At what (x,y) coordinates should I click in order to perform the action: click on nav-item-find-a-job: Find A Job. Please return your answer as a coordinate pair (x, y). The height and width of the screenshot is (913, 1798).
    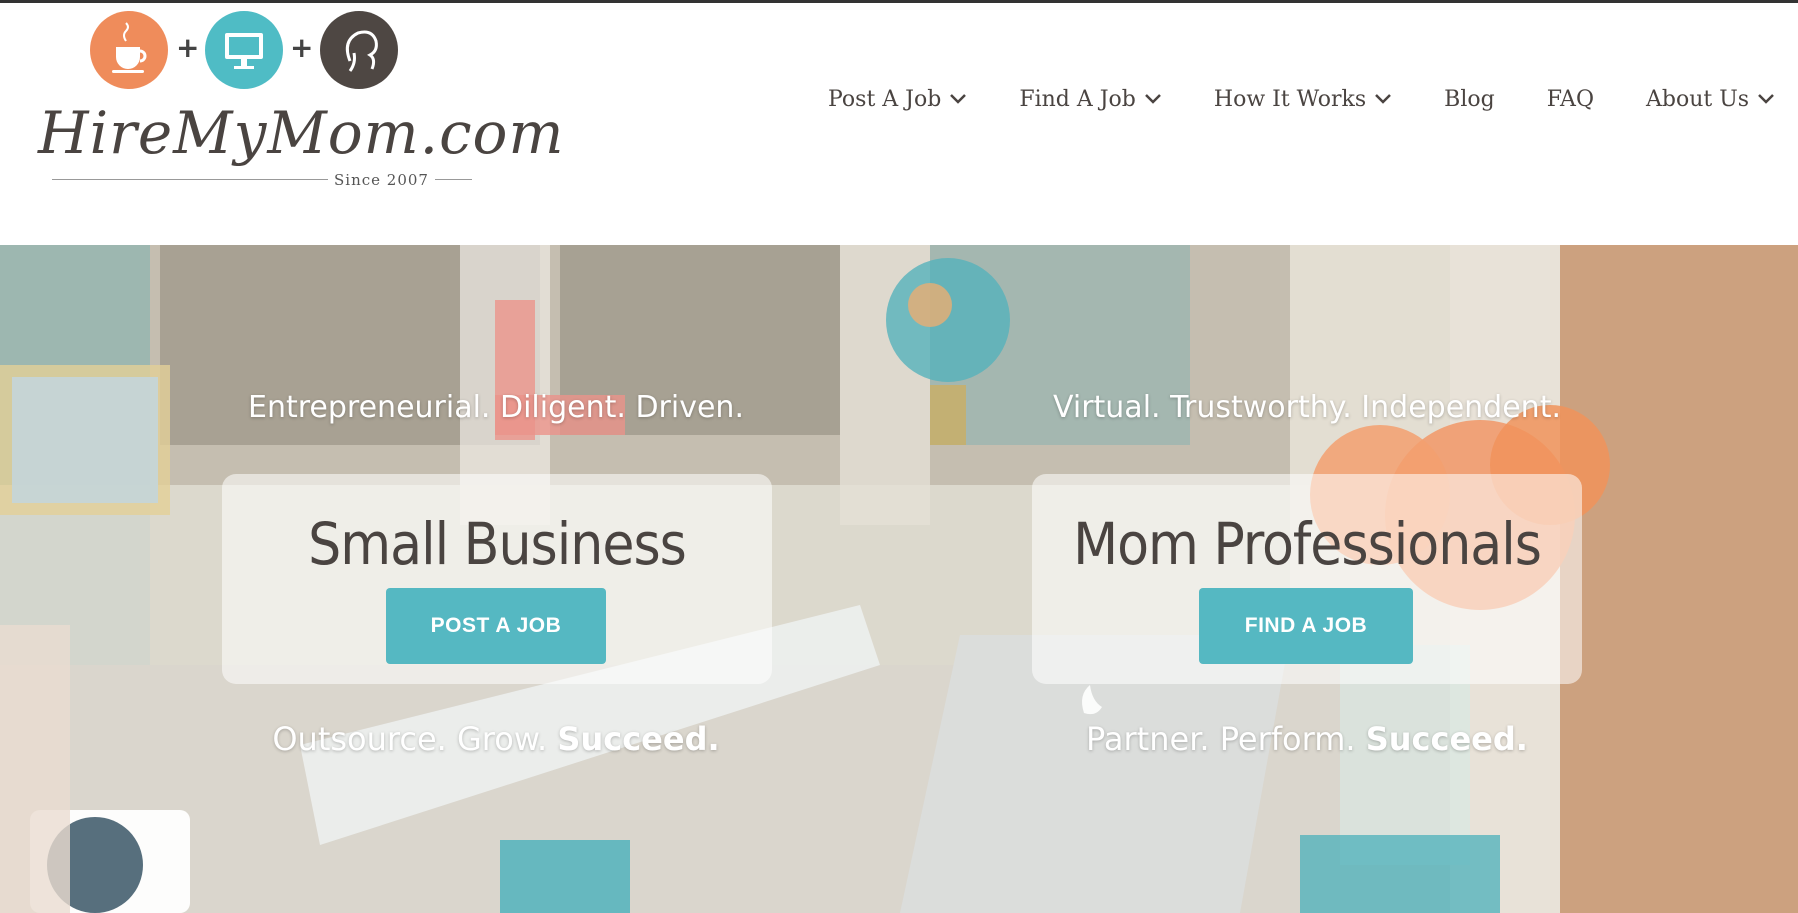
    Looking at the image, I should click on (1090, 99).